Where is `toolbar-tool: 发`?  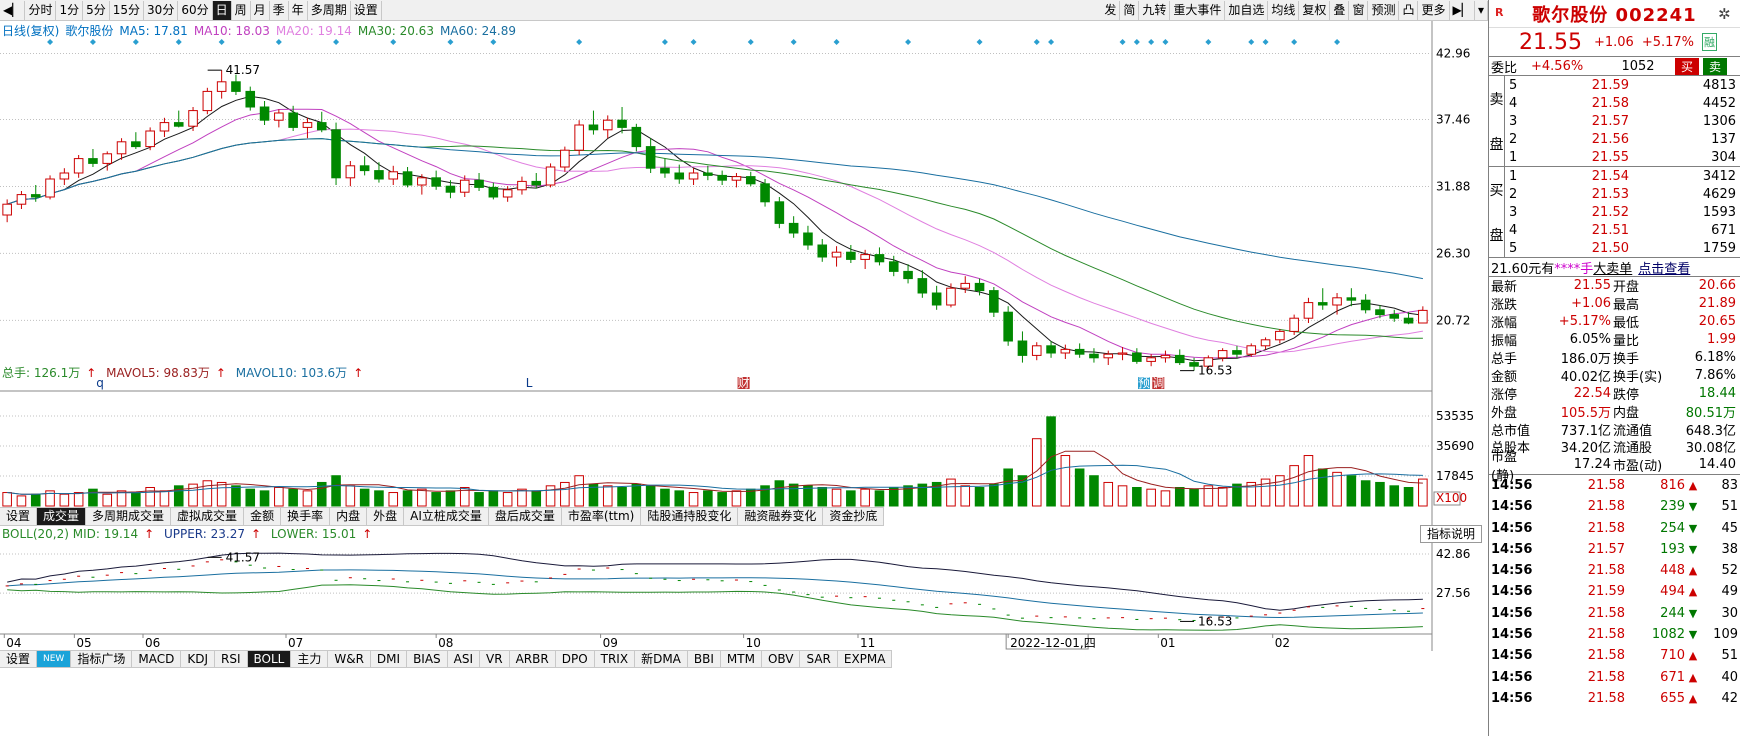 toolbar-tool: 发 is located at coordinates (1111, 10).